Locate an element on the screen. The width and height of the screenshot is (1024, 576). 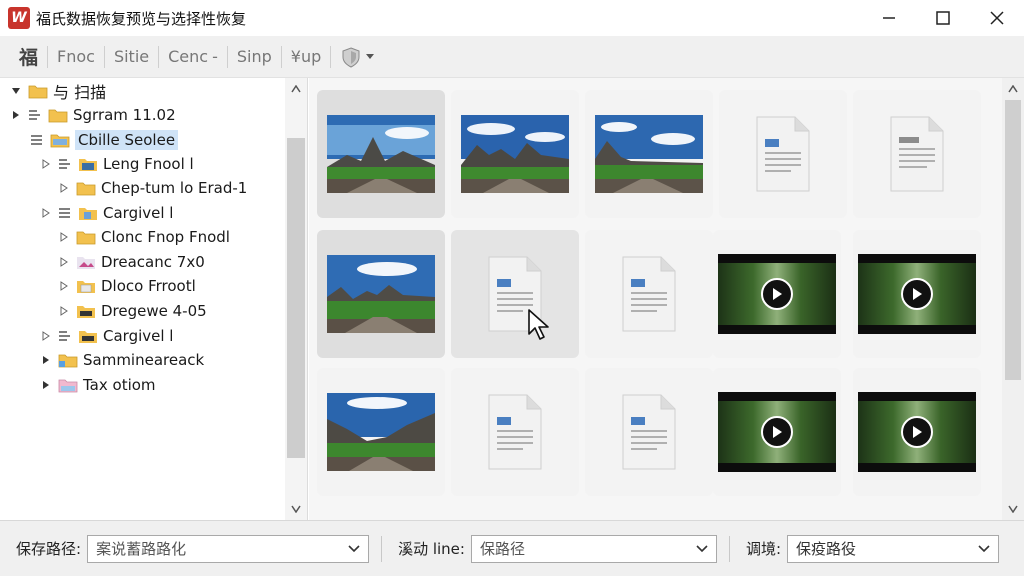
tree-item-label: Sgrram 11.02 is located at coordinates (124, 115).